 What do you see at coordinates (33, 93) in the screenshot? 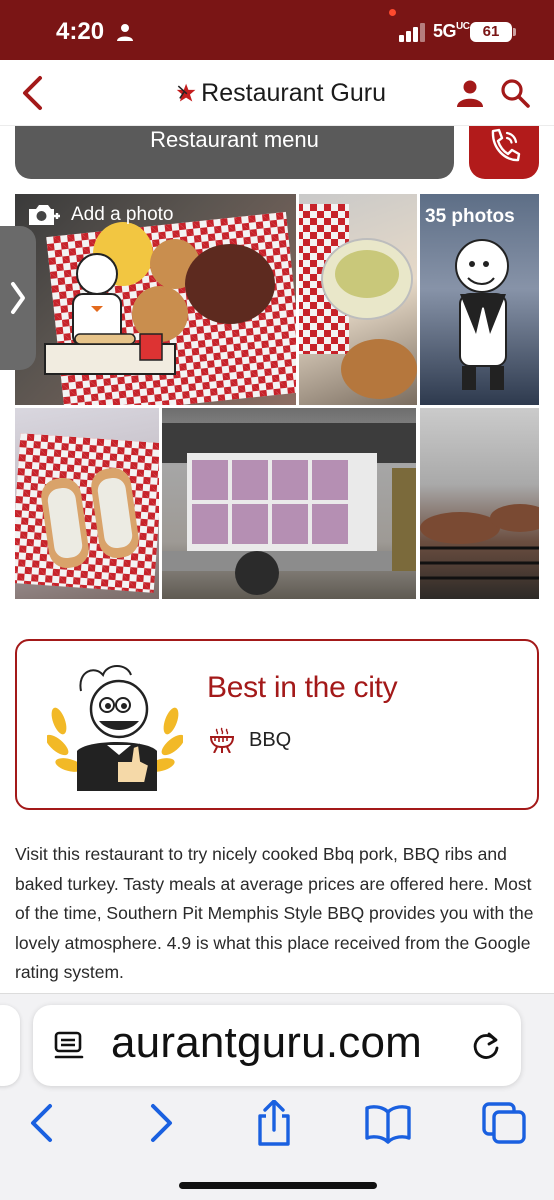
I see `back-chevron-icon` at bounding box center [33, 93].